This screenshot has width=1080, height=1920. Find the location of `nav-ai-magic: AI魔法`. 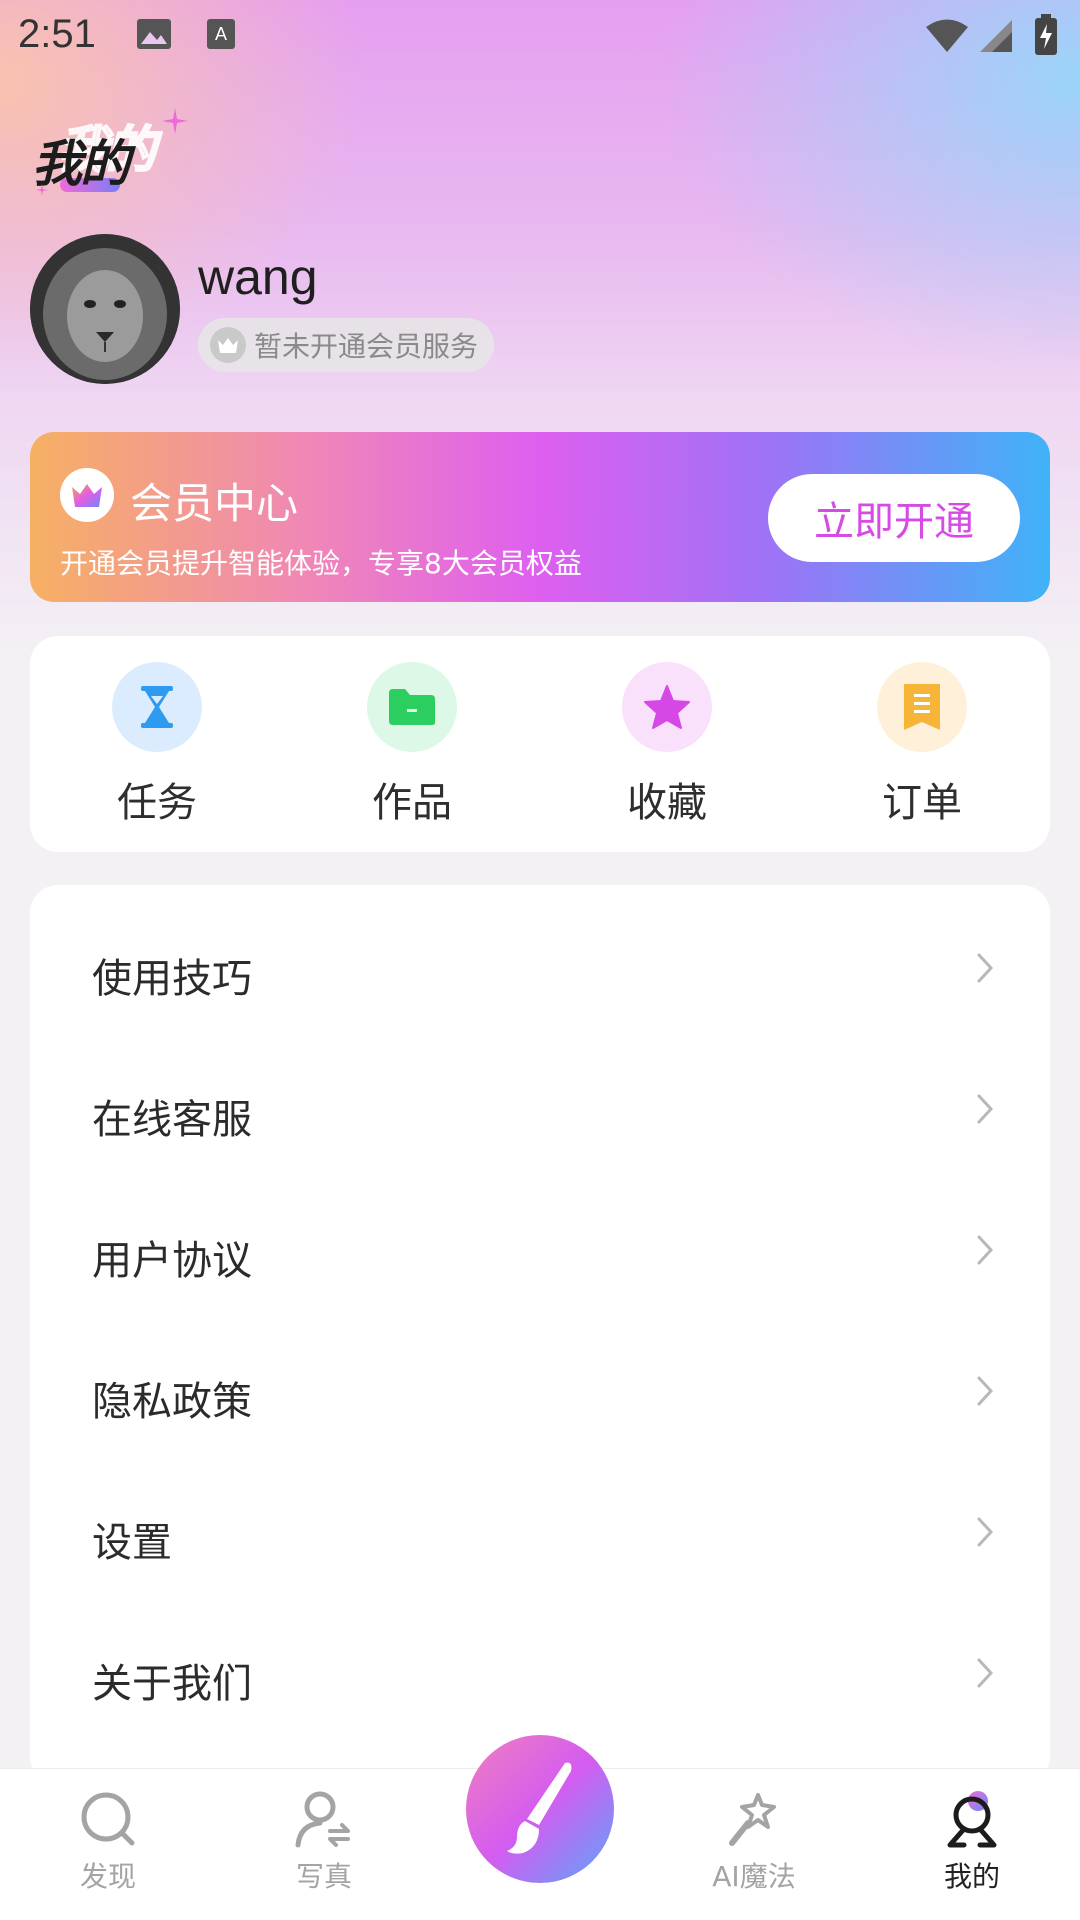

nav-ai-magic: AI魔法 is located at coordinates (754, 1842).